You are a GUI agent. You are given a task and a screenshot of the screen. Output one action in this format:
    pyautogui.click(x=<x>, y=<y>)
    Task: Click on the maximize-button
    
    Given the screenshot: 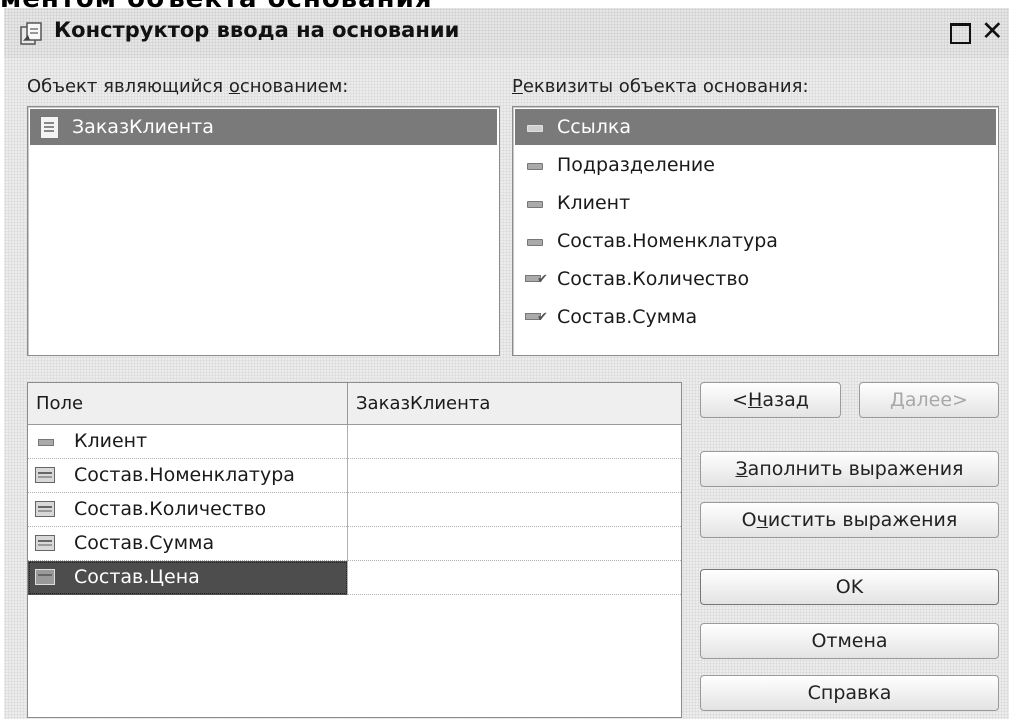 What is the action you would take?
    pyautogui.click(x=960, y=32)
    